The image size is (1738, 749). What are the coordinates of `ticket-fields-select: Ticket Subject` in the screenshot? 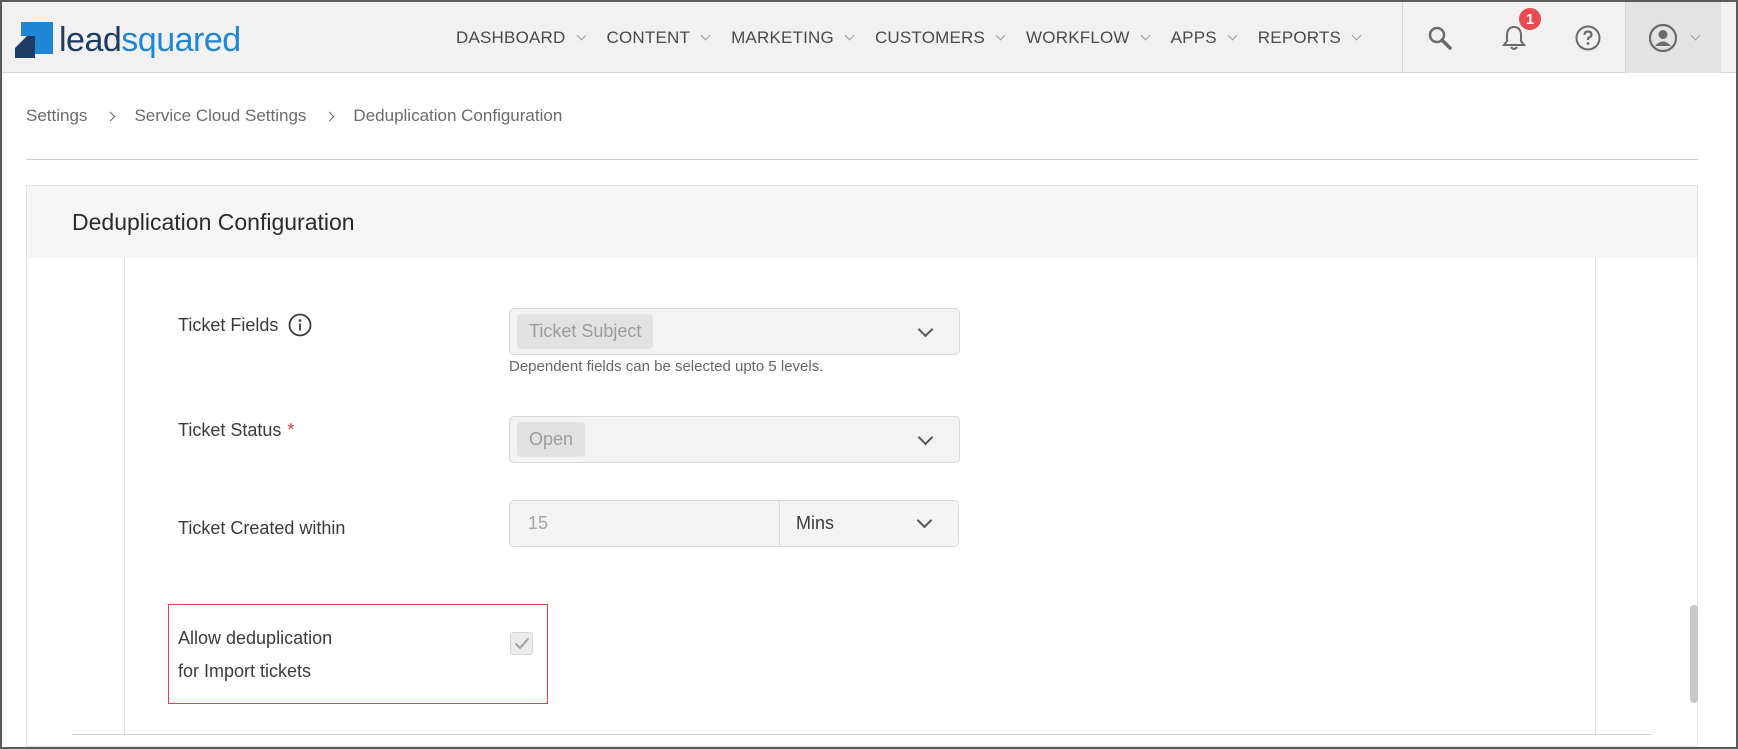 It's located at (734, 331).